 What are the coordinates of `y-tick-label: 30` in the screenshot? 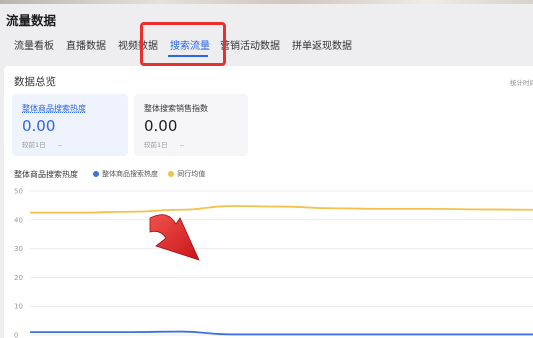 It's located at (18, 249).